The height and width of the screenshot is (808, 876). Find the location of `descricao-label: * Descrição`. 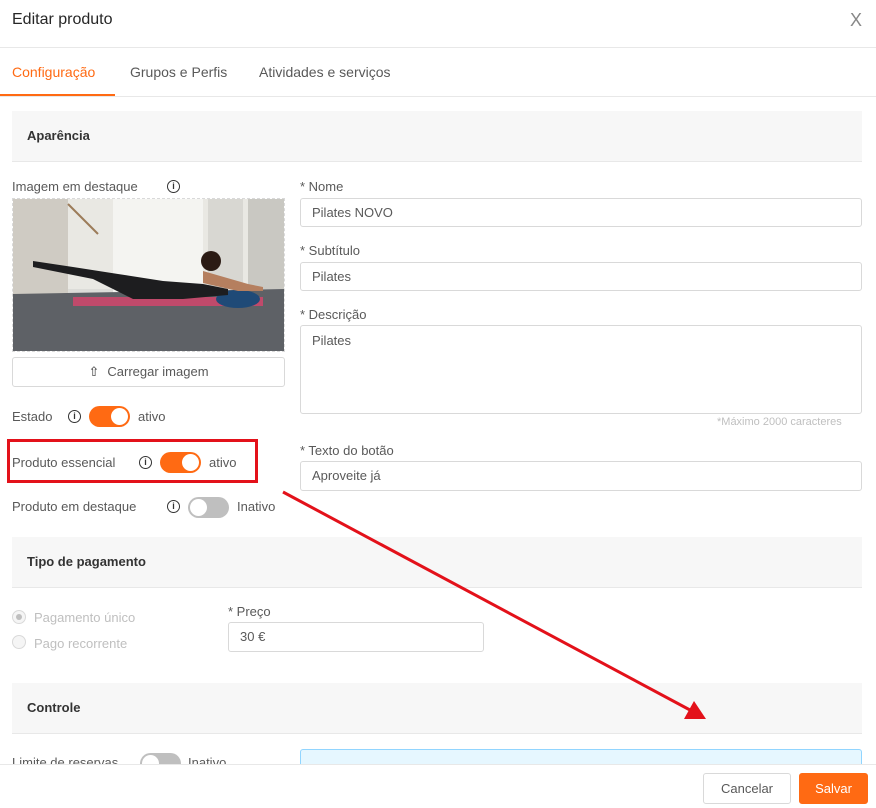

descricao-label: * Descrição is located at coordinates (333, 314).